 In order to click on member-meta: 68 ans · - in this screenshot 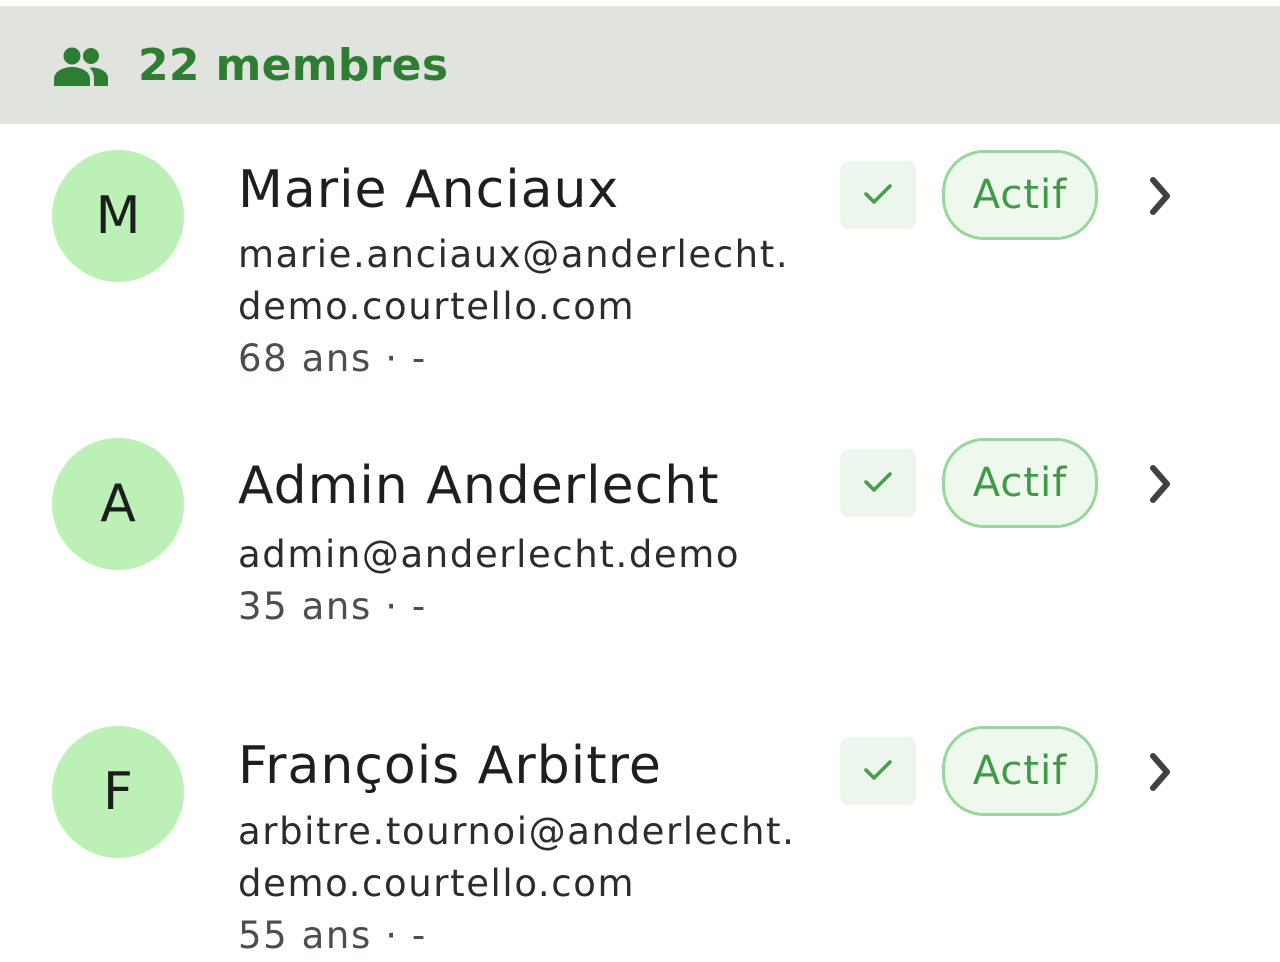, I will do `click(332, 358)`.